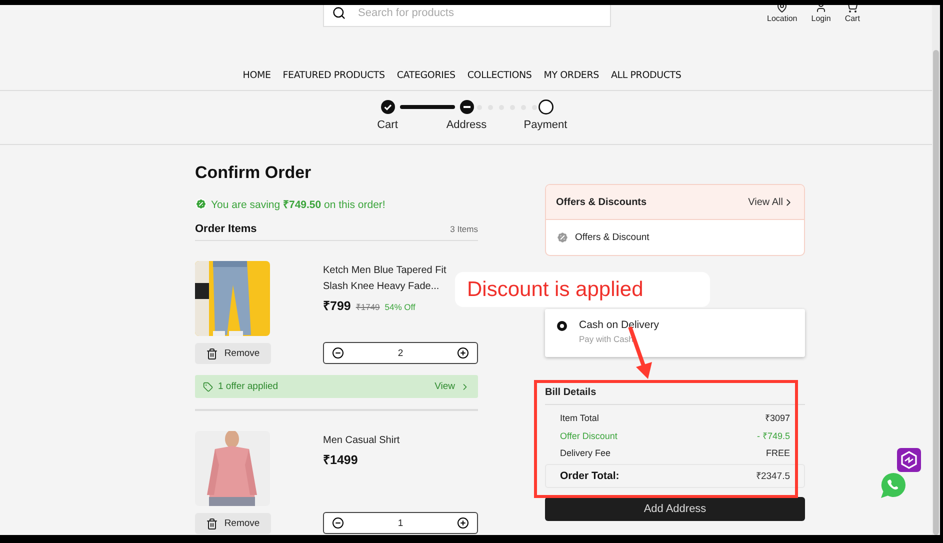 The width and height of the screenshot is (943, 543). What do you see at coordinates (606, 339) in the screenshot?
I see `payment-subtitle: Pay with Cash` at bounding box center [606, 339].